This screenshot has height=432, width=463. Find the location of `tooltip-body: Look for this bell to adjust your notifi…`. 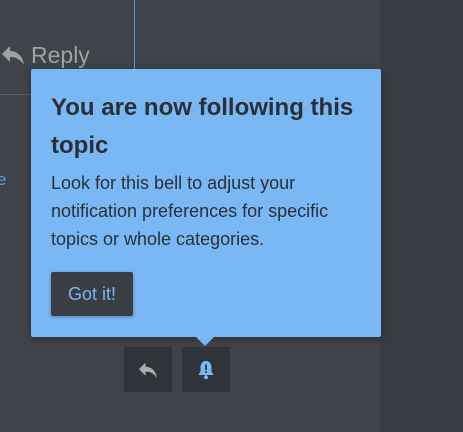

tooltip-body: Look for this bell to adjust your notifi… is located at coordinates (190, 211).